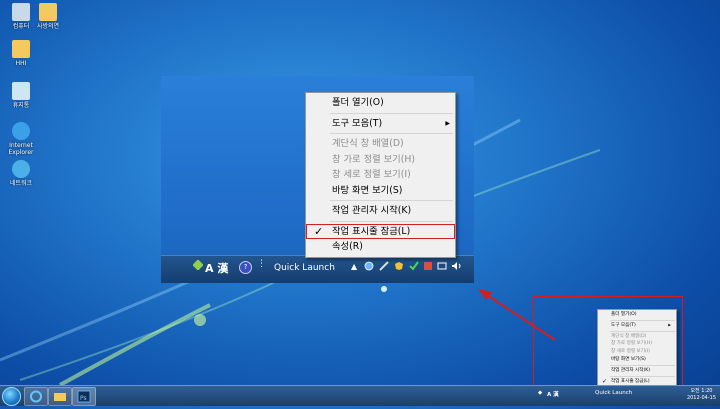  I want to click on photoshop-taskbar-button: Ps, so click(84, 396).